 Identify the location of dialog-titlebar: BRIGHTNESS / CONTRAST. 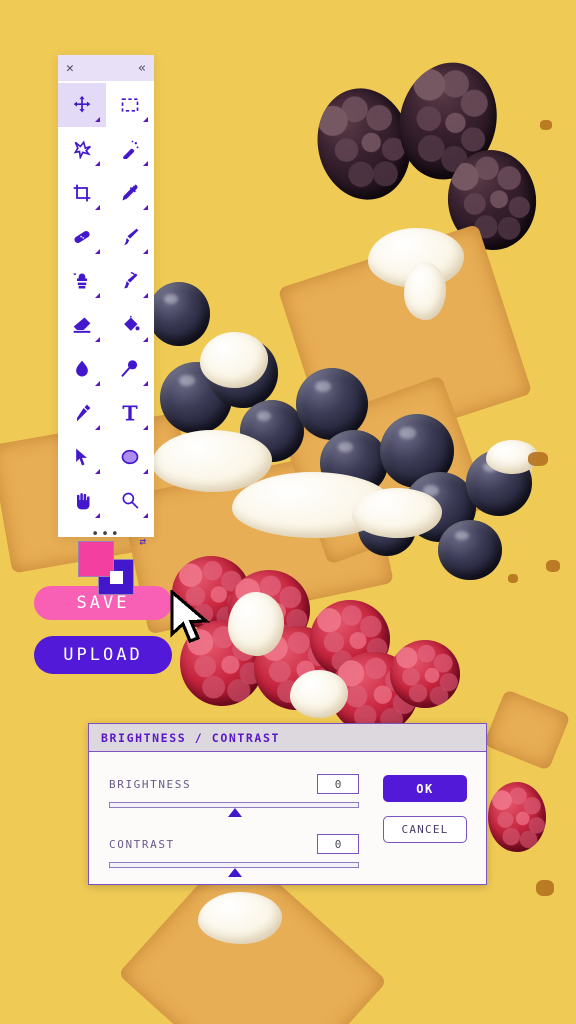
(287, 738).